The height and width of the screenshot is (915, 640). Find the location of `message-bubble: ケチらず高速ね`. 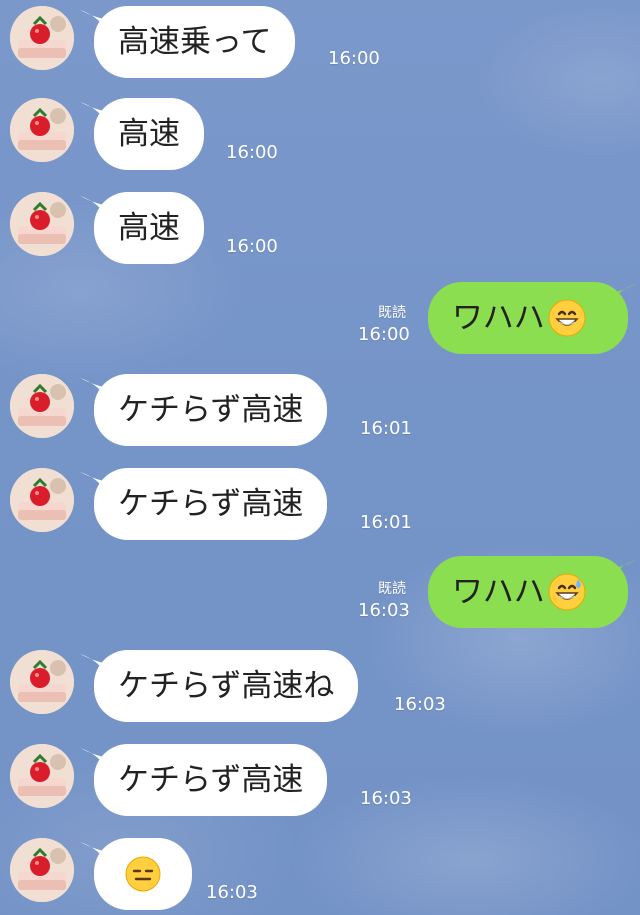

message-bubble: ケチらず高速ね is located at coordinates (226, 686).